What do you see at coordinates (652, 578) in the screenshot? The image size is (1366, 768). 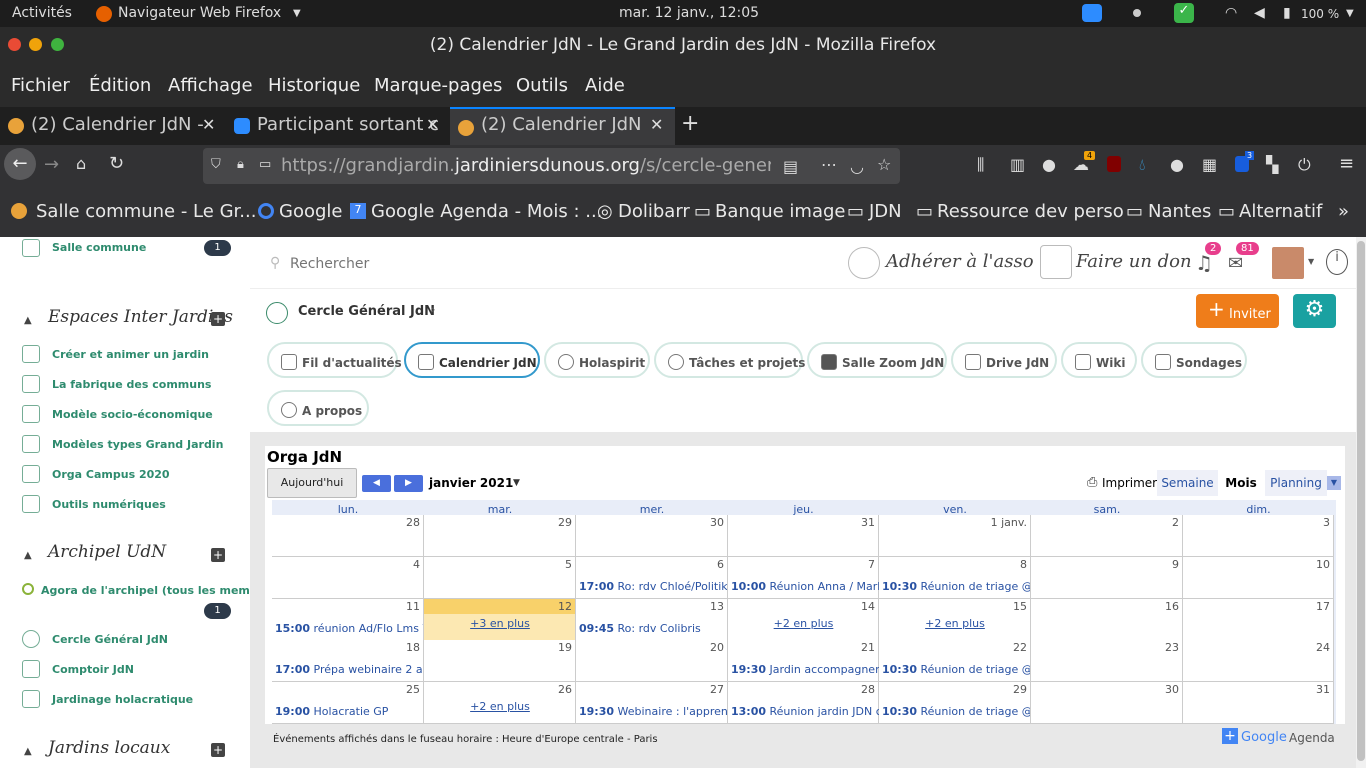 I see `day-cell: 6 17:00 Ro: rdv Chloé/Politiker` at bounding box center [652, 578].